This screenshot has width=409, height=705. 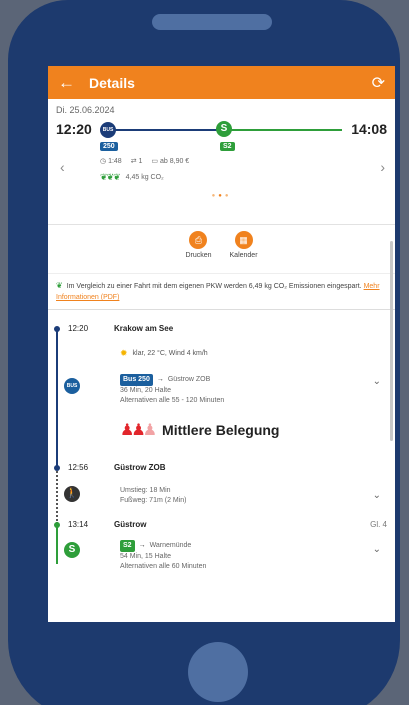 I want to click on walk-leg: Umstieg: 18 Min Fußweg: 71m (2 Min), so click(x=247, y=496).